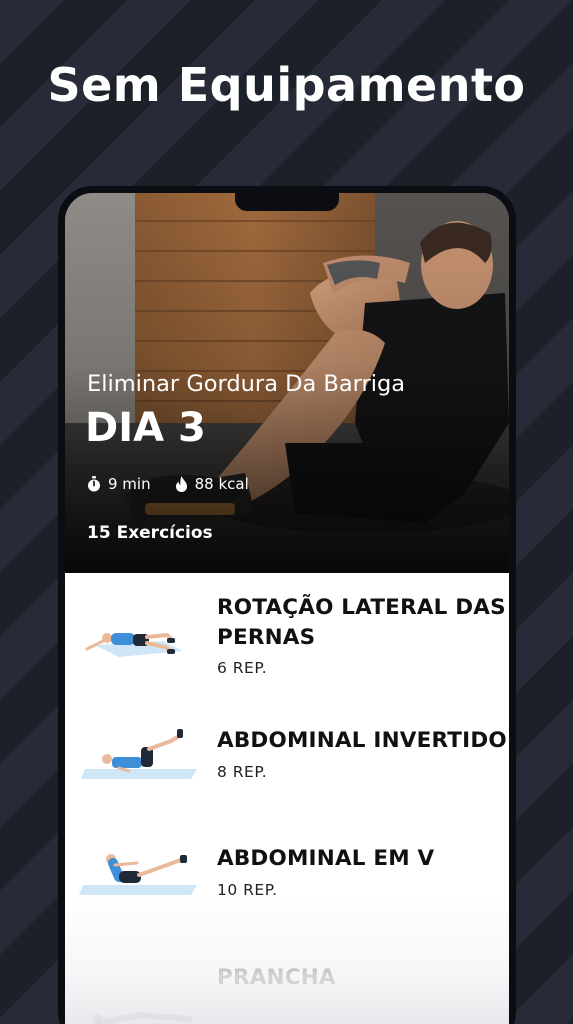 This screenshot has width=573, height=1024. What do you see at coordinates (362, 740) in the screenshot?
I see `exercise-name: ABDOMINAL INVERTIDO` at bounding box center [362, 740].